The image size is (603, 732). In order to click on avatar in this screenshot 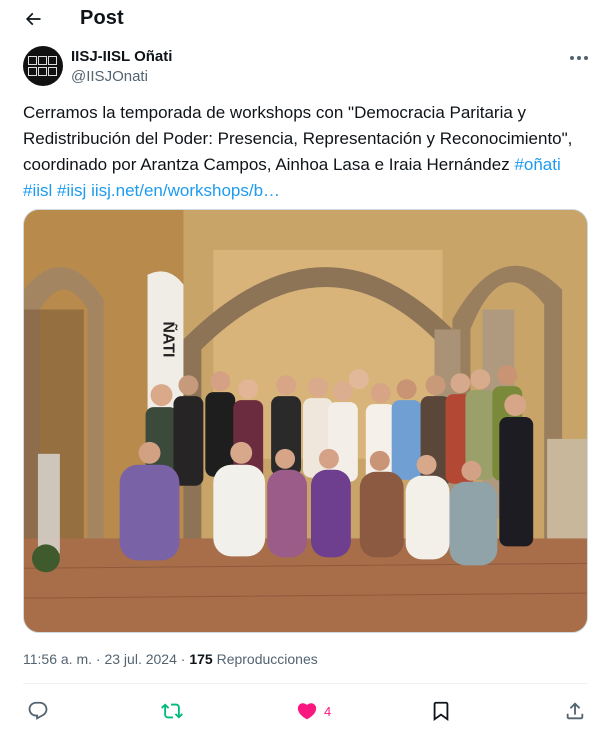, I will do `click(43, 66)`.